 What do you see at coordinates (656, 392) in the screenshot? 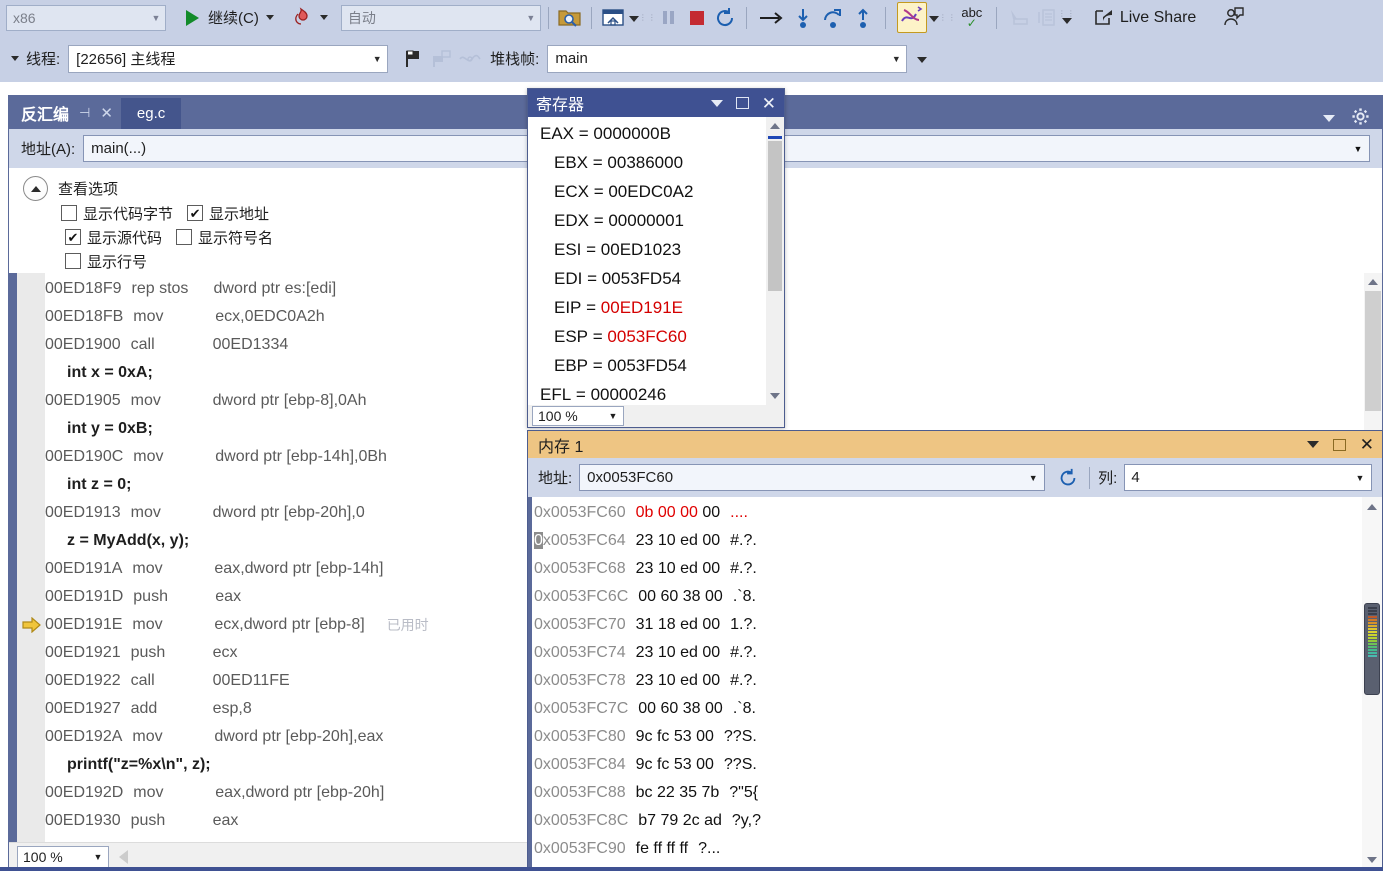
I see `register-row: EFL = 00000246` at bounding box center [656, 392].